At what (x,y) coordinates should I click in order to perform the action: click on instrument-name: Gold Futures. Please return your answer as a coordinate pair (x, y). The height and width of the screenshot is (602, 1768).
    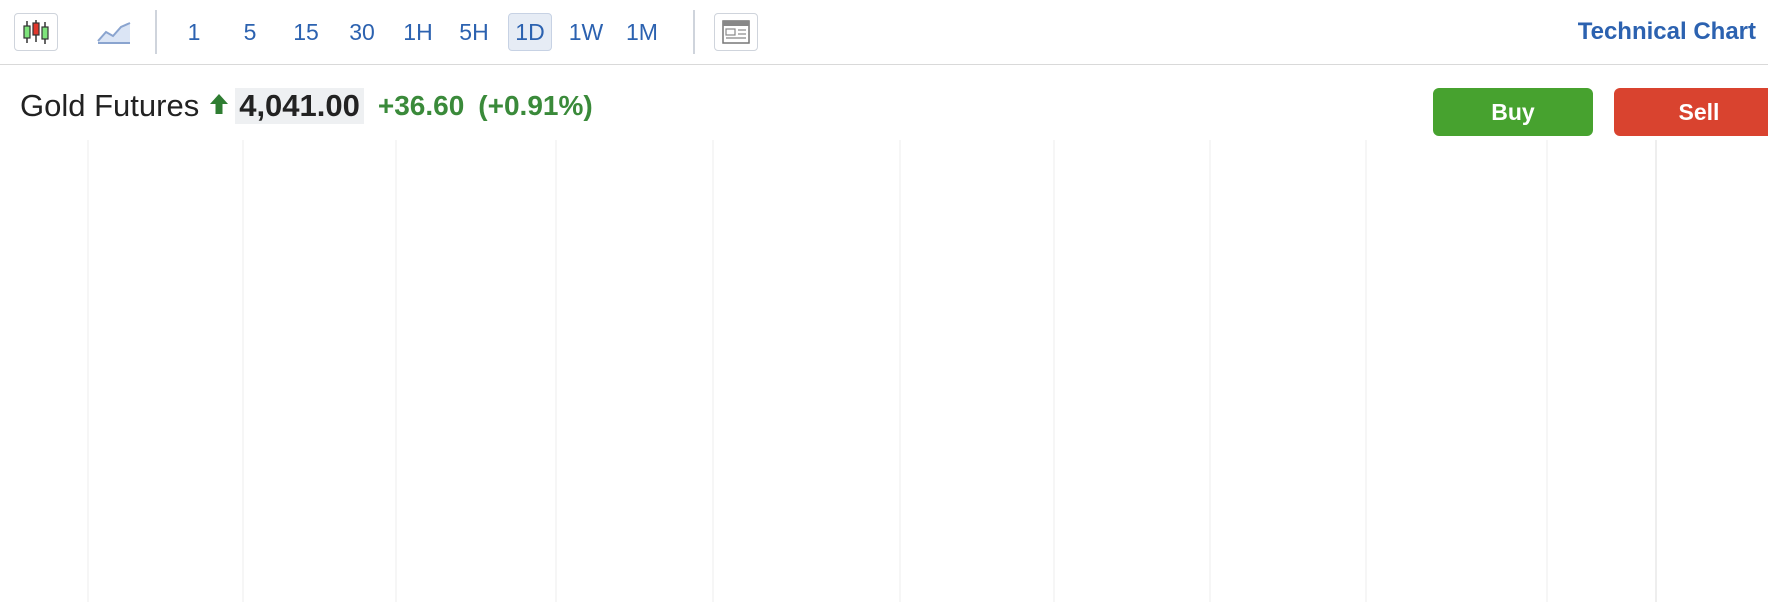
    Looking at the image, I should click on (110, 105).